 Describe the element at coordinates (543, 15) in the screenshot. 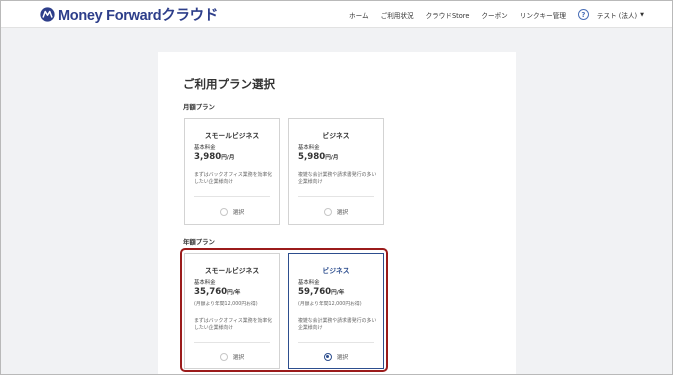

I see `nav-link-key-management: リンクキー管理` at that location.